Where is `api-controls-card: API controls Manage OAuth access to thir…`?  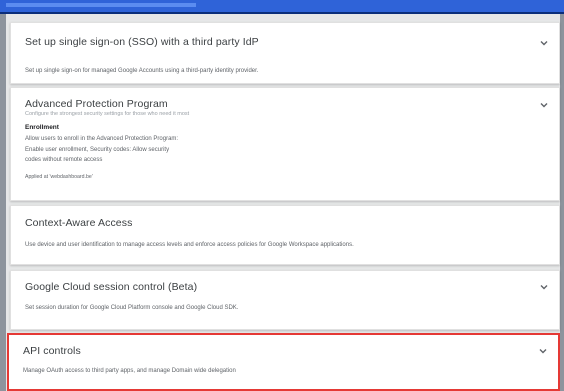
api-controls-card: API controls Manage OAuth access to thir… is located at coordinates (283, 362).